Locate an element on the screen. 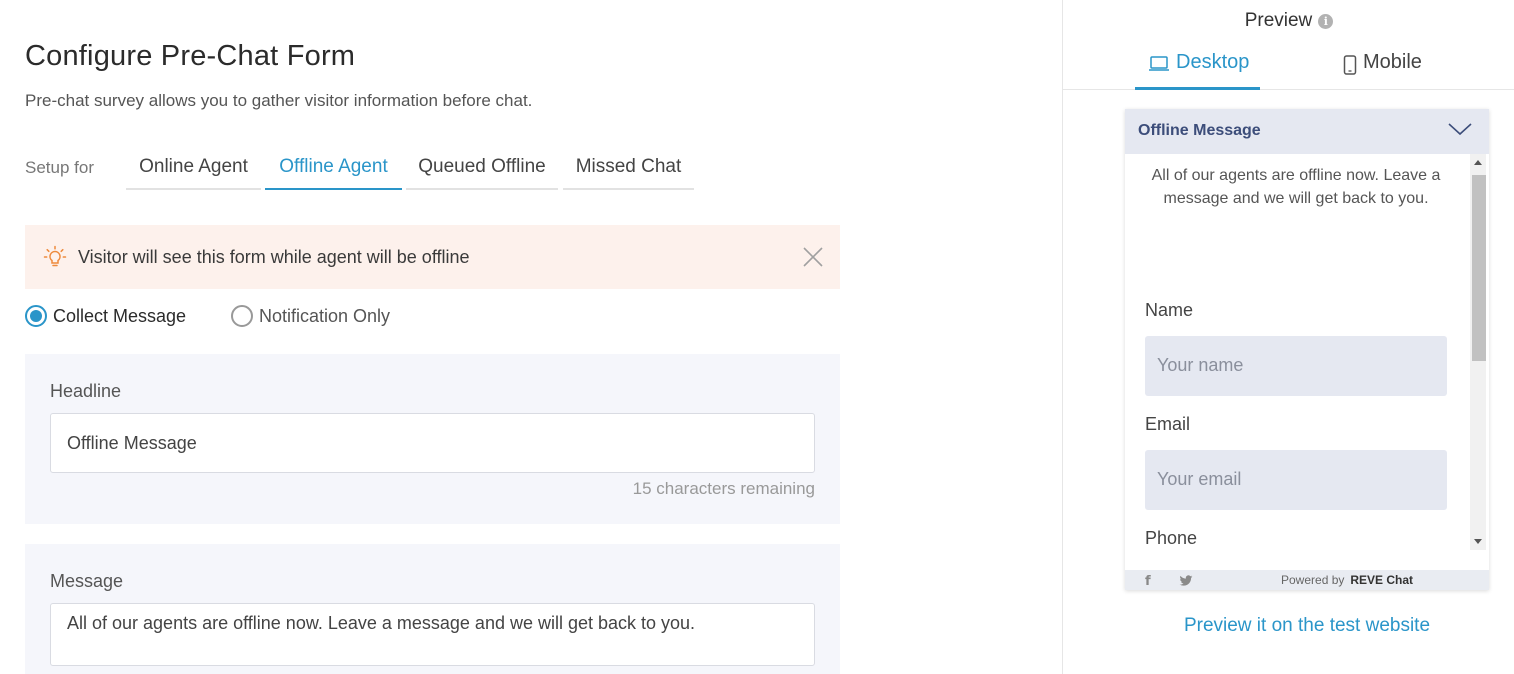 This screenshot has height=674, width=1514. scroll-down-arrow is located at coordinates (1478, 541).